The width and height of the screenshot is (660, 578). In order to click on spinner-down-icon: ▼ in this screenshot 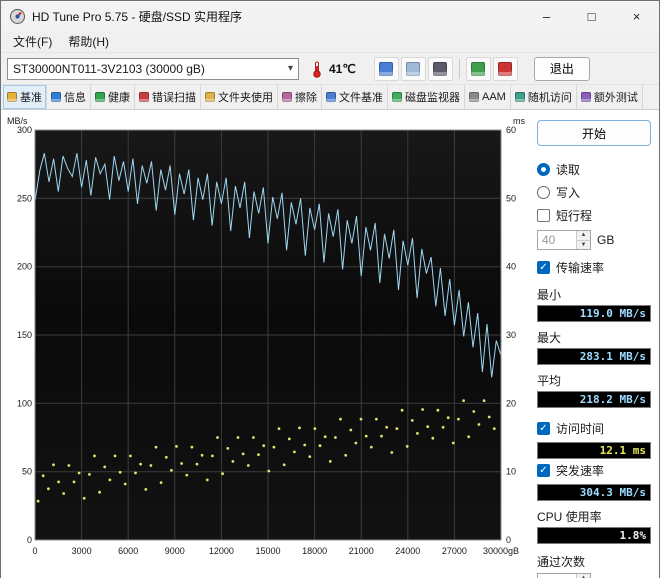, I will do `click(583, 244)`.